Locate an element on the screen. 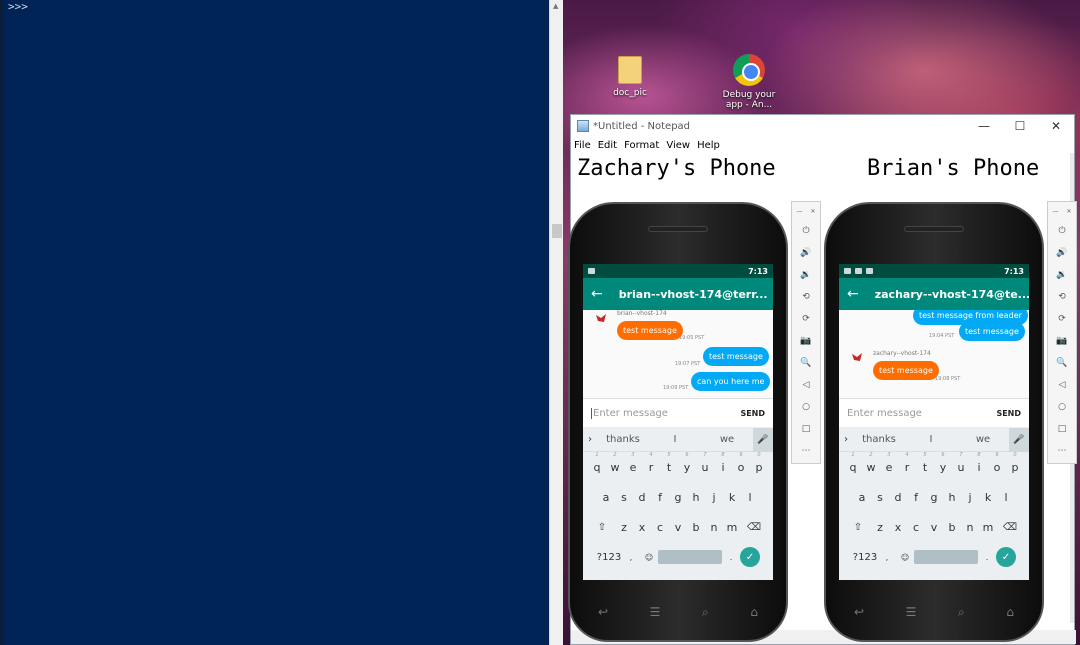 This screenshot has height=645, width=1080. key-j: j is located at coordinates (714, 497).